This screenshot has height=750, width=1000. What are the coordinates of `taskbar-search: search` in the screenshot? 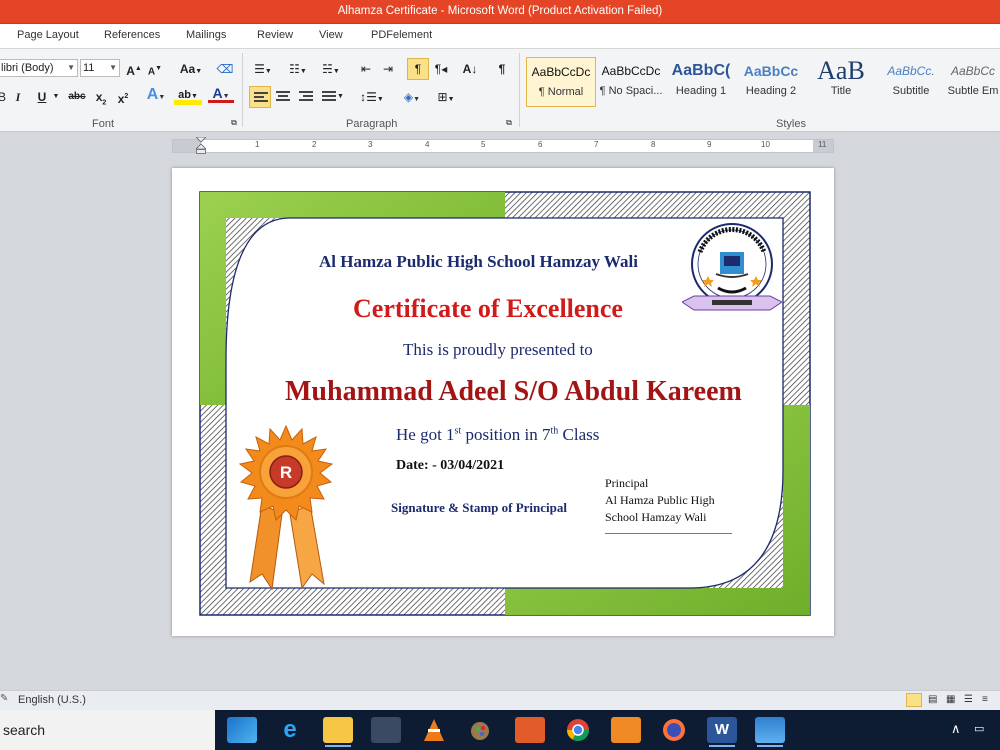 It's located at (107, 730).